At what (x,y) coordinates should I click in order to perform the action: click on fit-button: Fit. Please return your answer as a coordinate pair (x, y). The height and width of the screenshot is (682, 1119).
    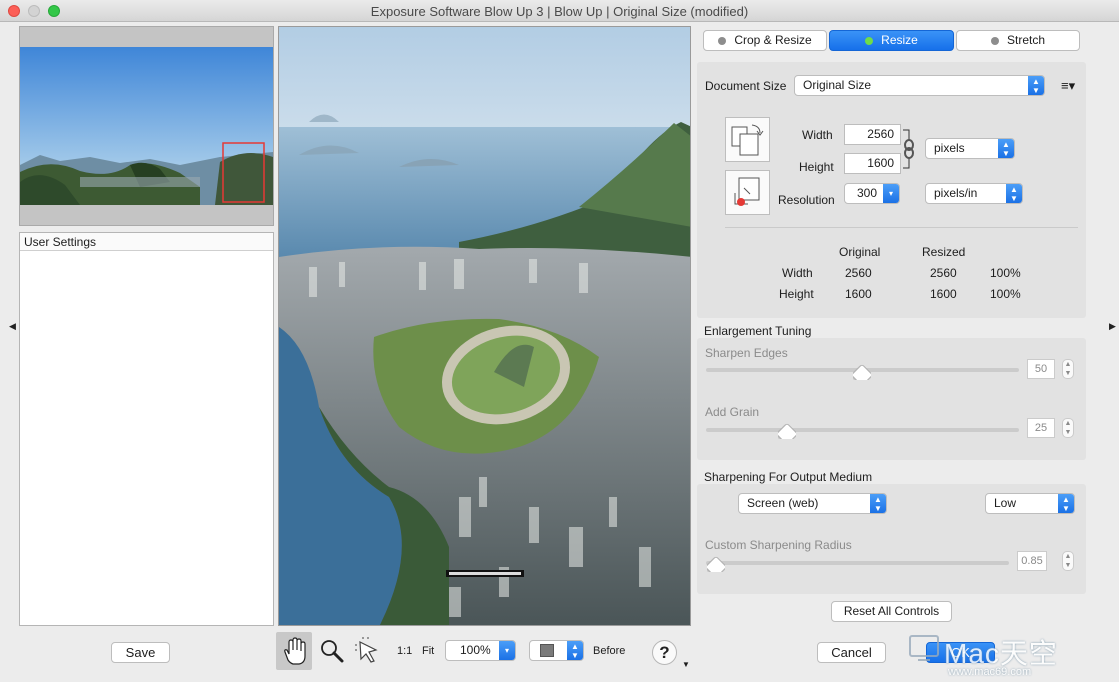
    Looking at the image, I should click on (428, 651).